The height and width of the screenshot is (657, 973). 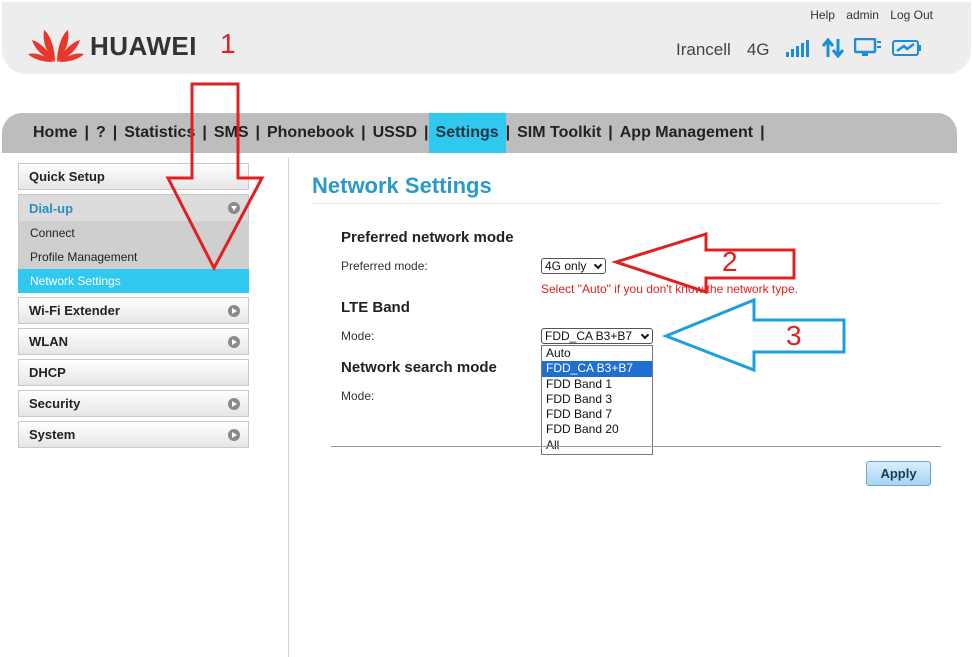 I want to click on collapse-arrow-icon, so click(x=234, y=208).